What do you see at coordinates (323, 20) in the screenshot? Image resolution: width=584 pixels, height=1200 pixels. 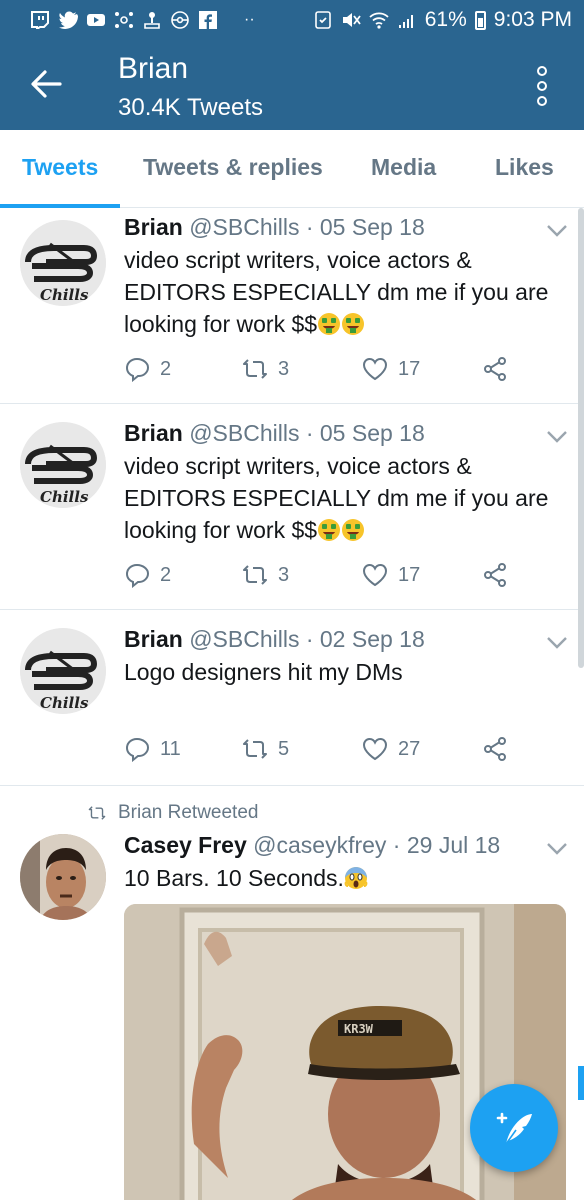 I see `sync-icon` at bounding box center [323, 20].